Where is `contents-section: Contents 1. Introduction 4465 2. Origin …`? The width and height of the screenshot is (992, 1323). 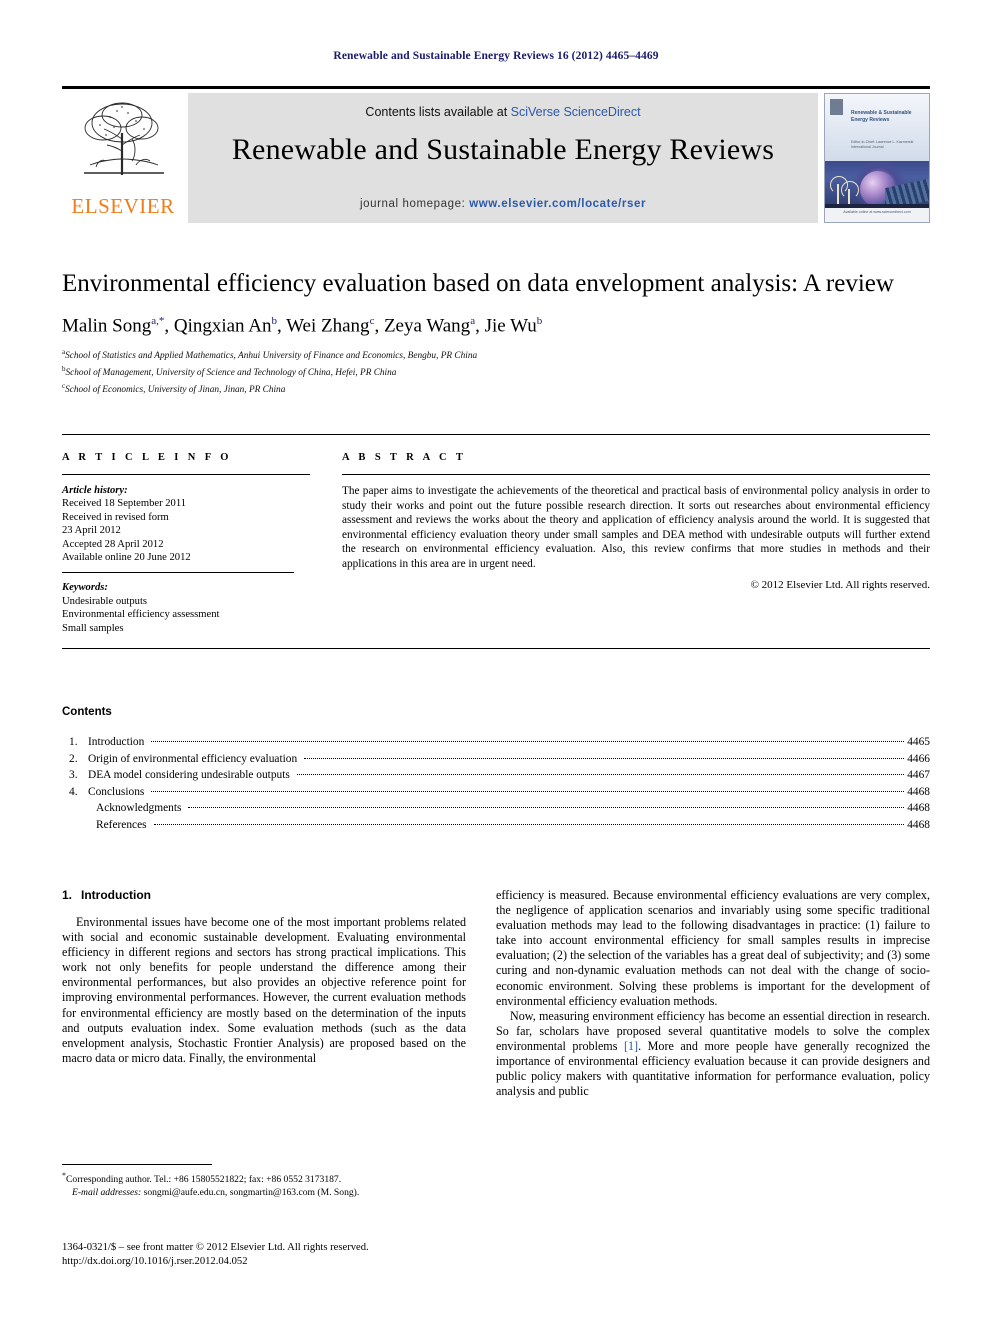
contents-section: Contents 1. Introduction 4465 2. Origin … is located at coordinates (496, 770).